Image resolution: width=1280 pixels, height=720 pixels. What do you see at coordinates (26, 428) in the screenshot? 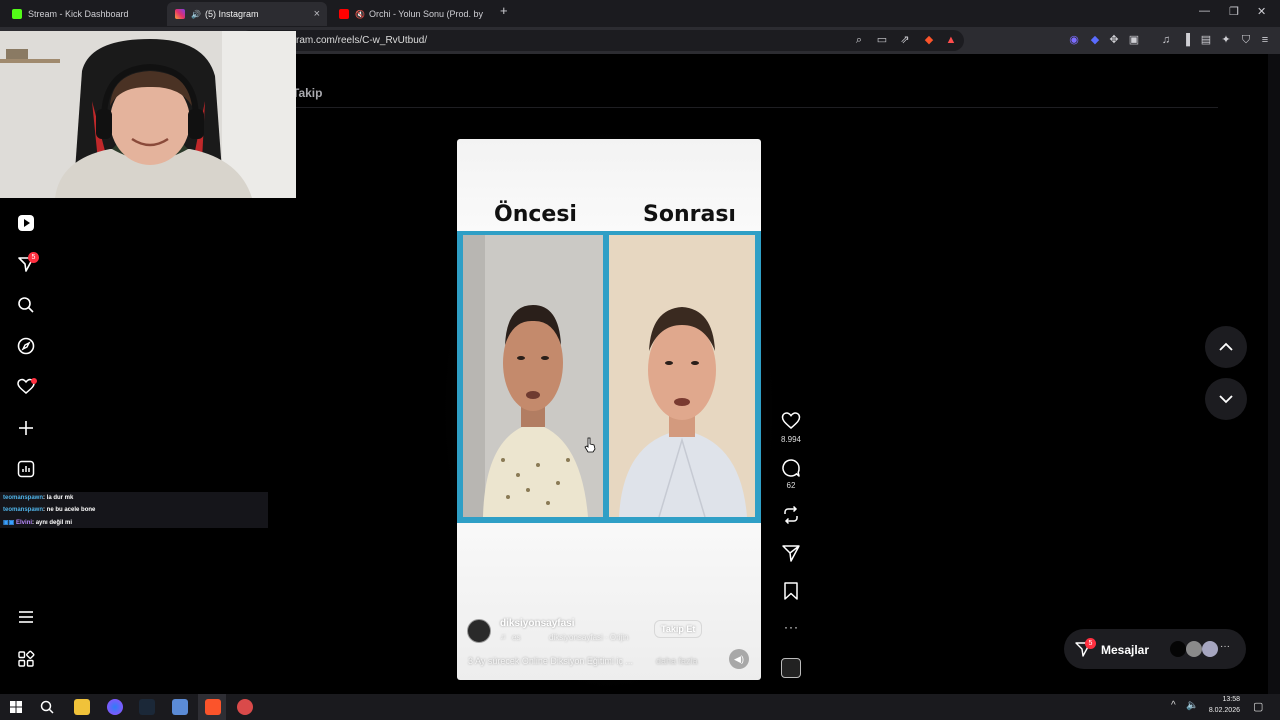
I see `create-icon` at bounding box center [26, 428].